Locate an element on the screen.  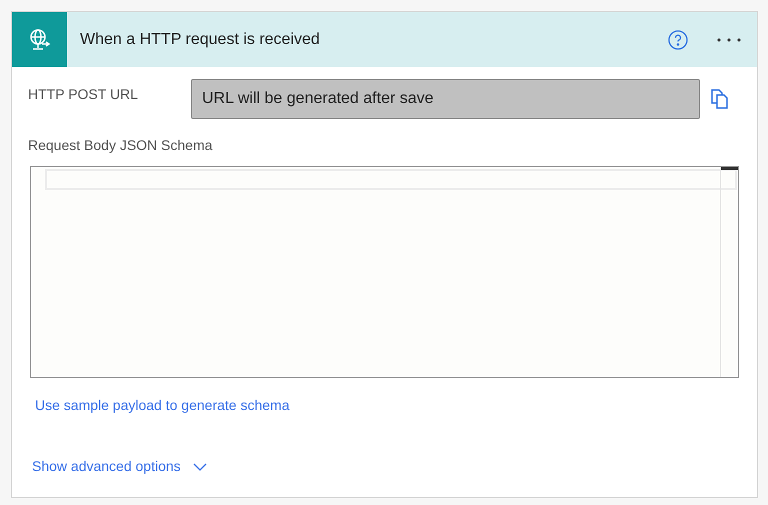
url-field: URL will be generated after save is located at coordinates (445, 99).